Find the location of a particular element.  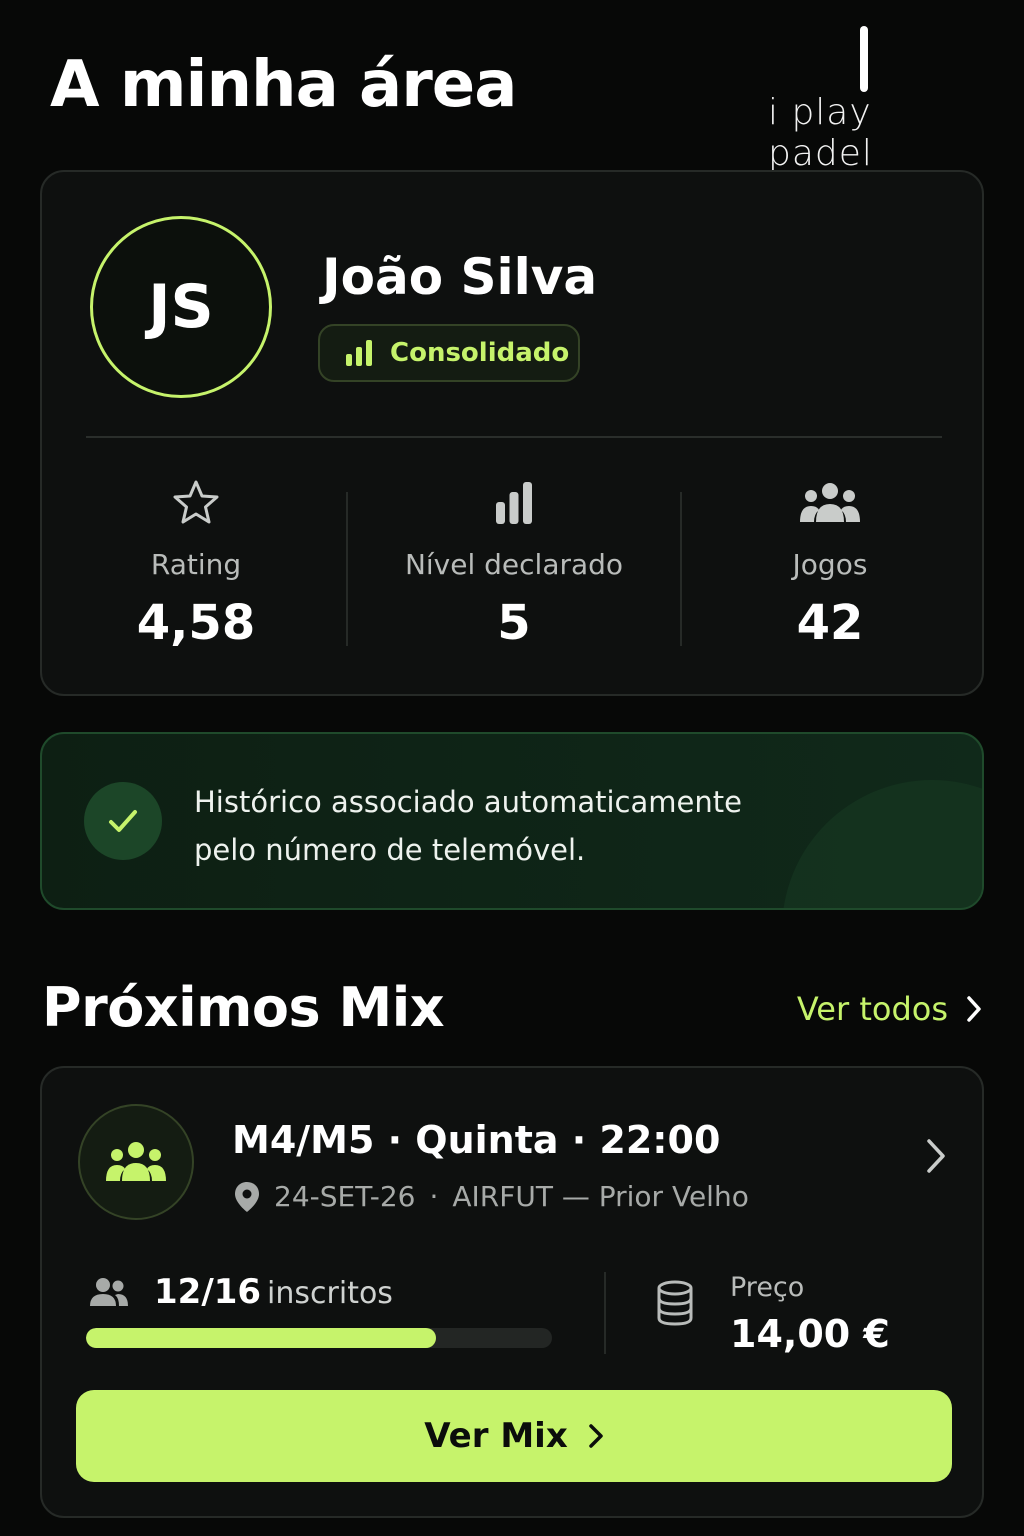

star-icon is located at coordinates (196, 502).